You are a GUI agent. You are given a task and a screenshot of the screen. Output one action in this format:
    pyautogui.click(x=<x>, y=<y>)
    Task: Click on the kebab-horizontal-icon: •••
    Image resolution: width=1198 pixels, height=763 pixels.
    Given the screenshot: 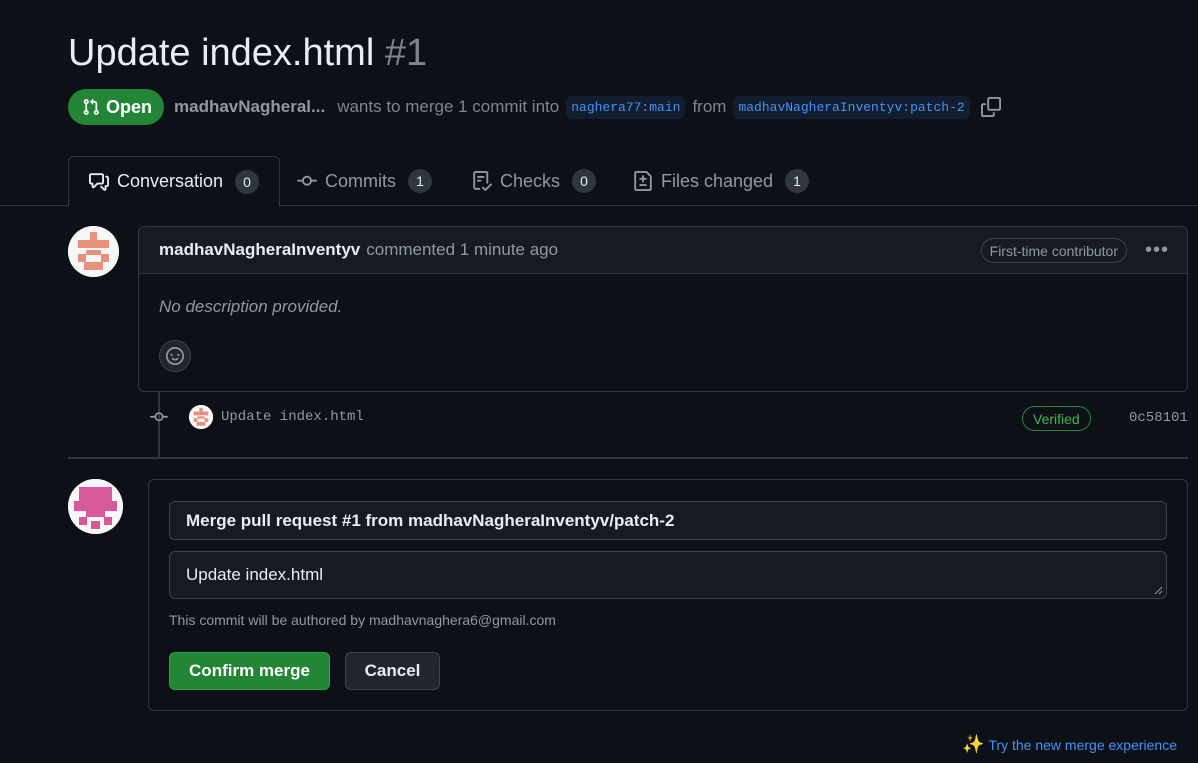 What is the action you would take?
    pyautogui.click(x=1157, y=250)
    